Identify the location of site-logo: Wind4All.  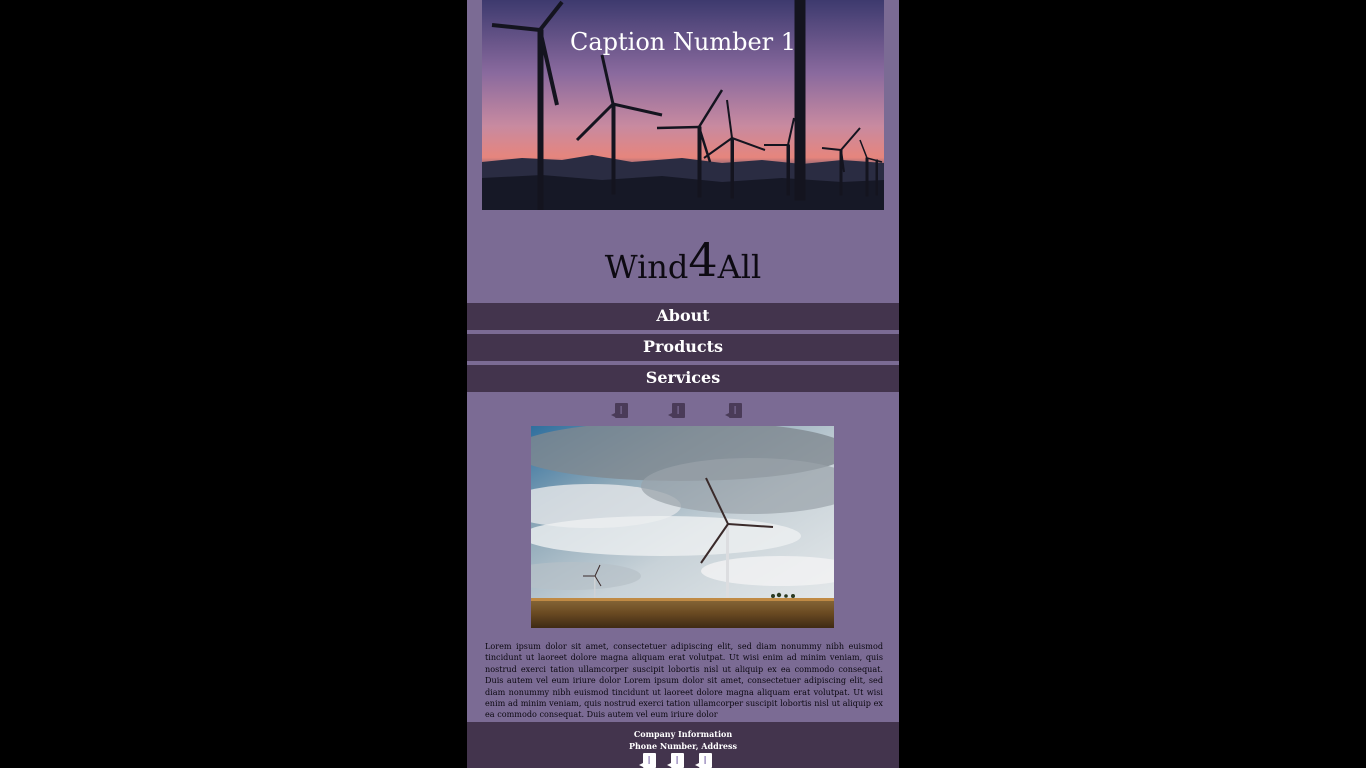
(683, 263).